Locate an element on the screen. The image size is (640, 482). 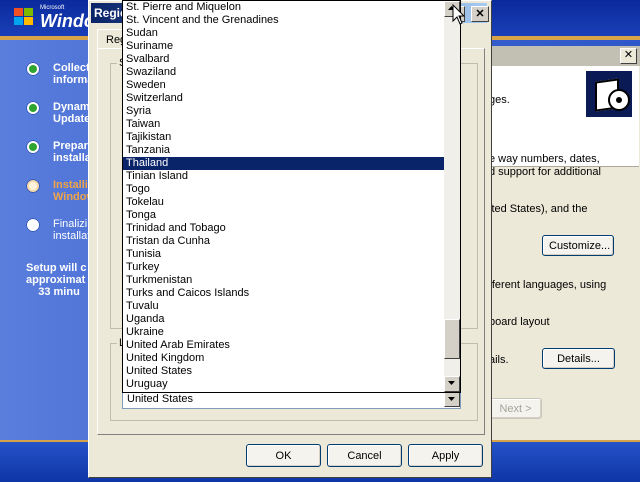
description-text: d support for additional is located at coordinates (545, 172).